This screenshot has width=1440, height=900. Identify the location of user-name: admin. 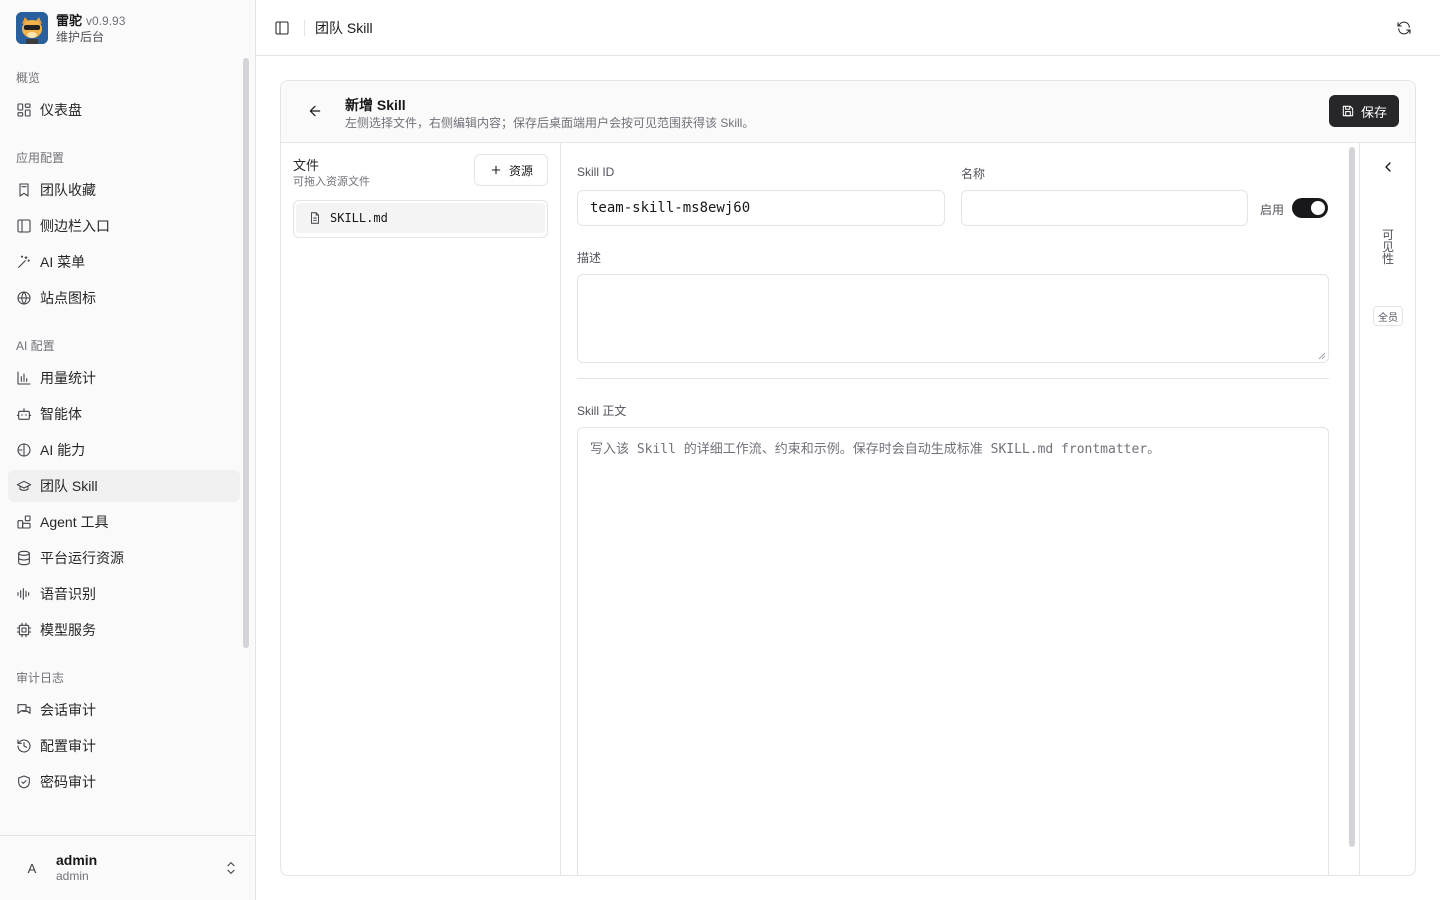
(77, 860).